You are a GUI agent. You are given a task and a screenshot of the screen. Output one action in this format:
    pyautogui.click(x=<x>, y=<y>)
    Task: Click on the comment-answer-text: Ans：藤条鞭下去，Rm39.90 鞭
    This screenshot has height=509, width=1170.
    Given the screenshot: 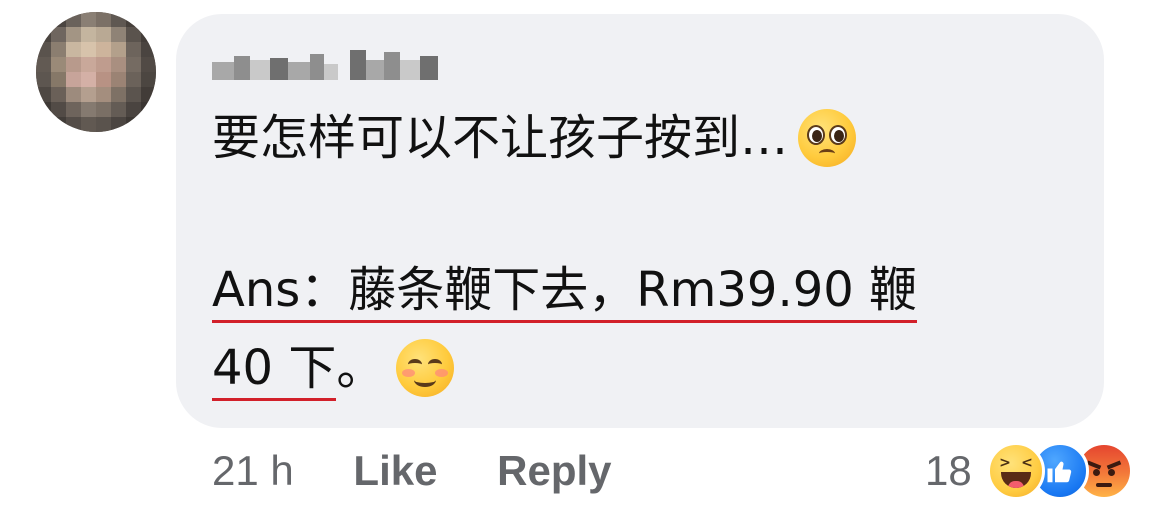 What is the action you would take?
    pyautogui.click(x=565, y=292)
    